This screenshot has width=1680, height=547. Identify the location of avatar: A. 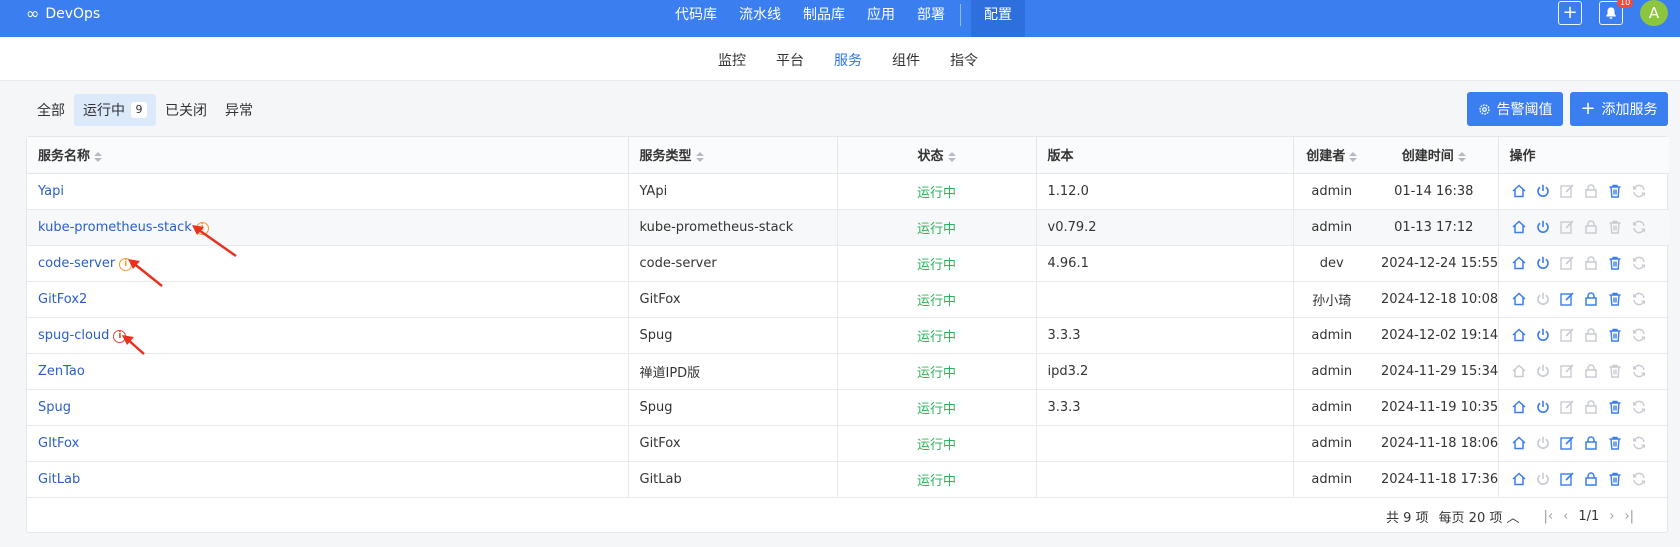
(1654, 13).